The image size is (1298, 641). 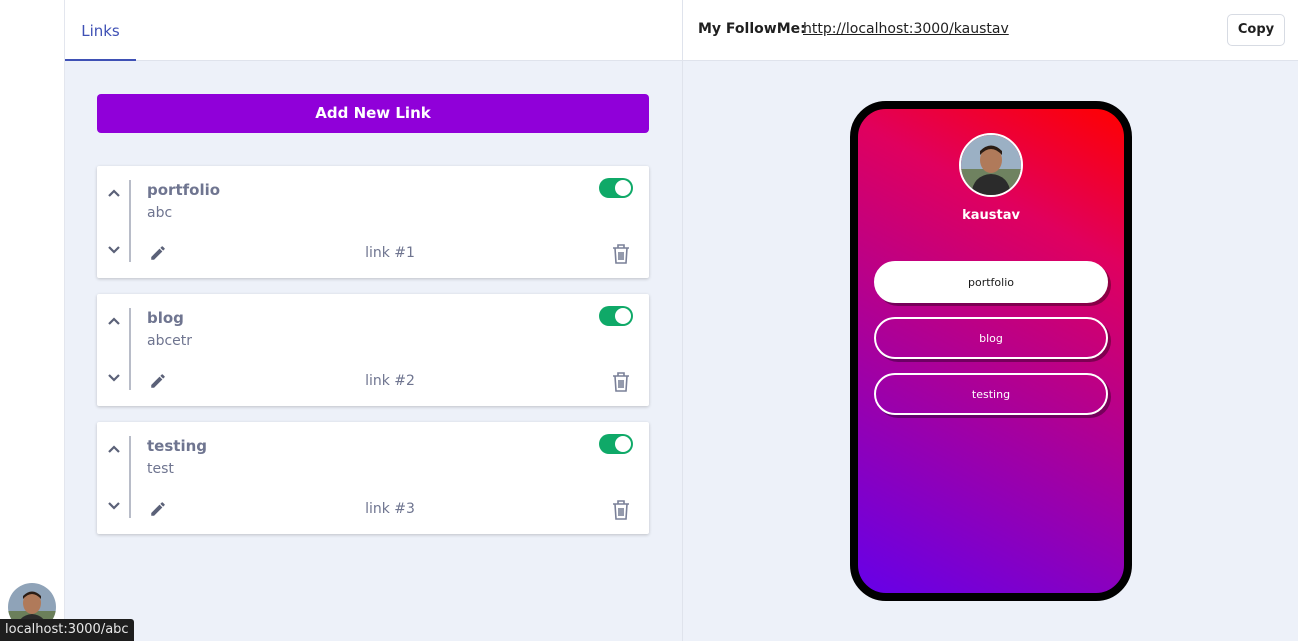 I want to click on preview-link-button: blog, so click(x=991, y=338).